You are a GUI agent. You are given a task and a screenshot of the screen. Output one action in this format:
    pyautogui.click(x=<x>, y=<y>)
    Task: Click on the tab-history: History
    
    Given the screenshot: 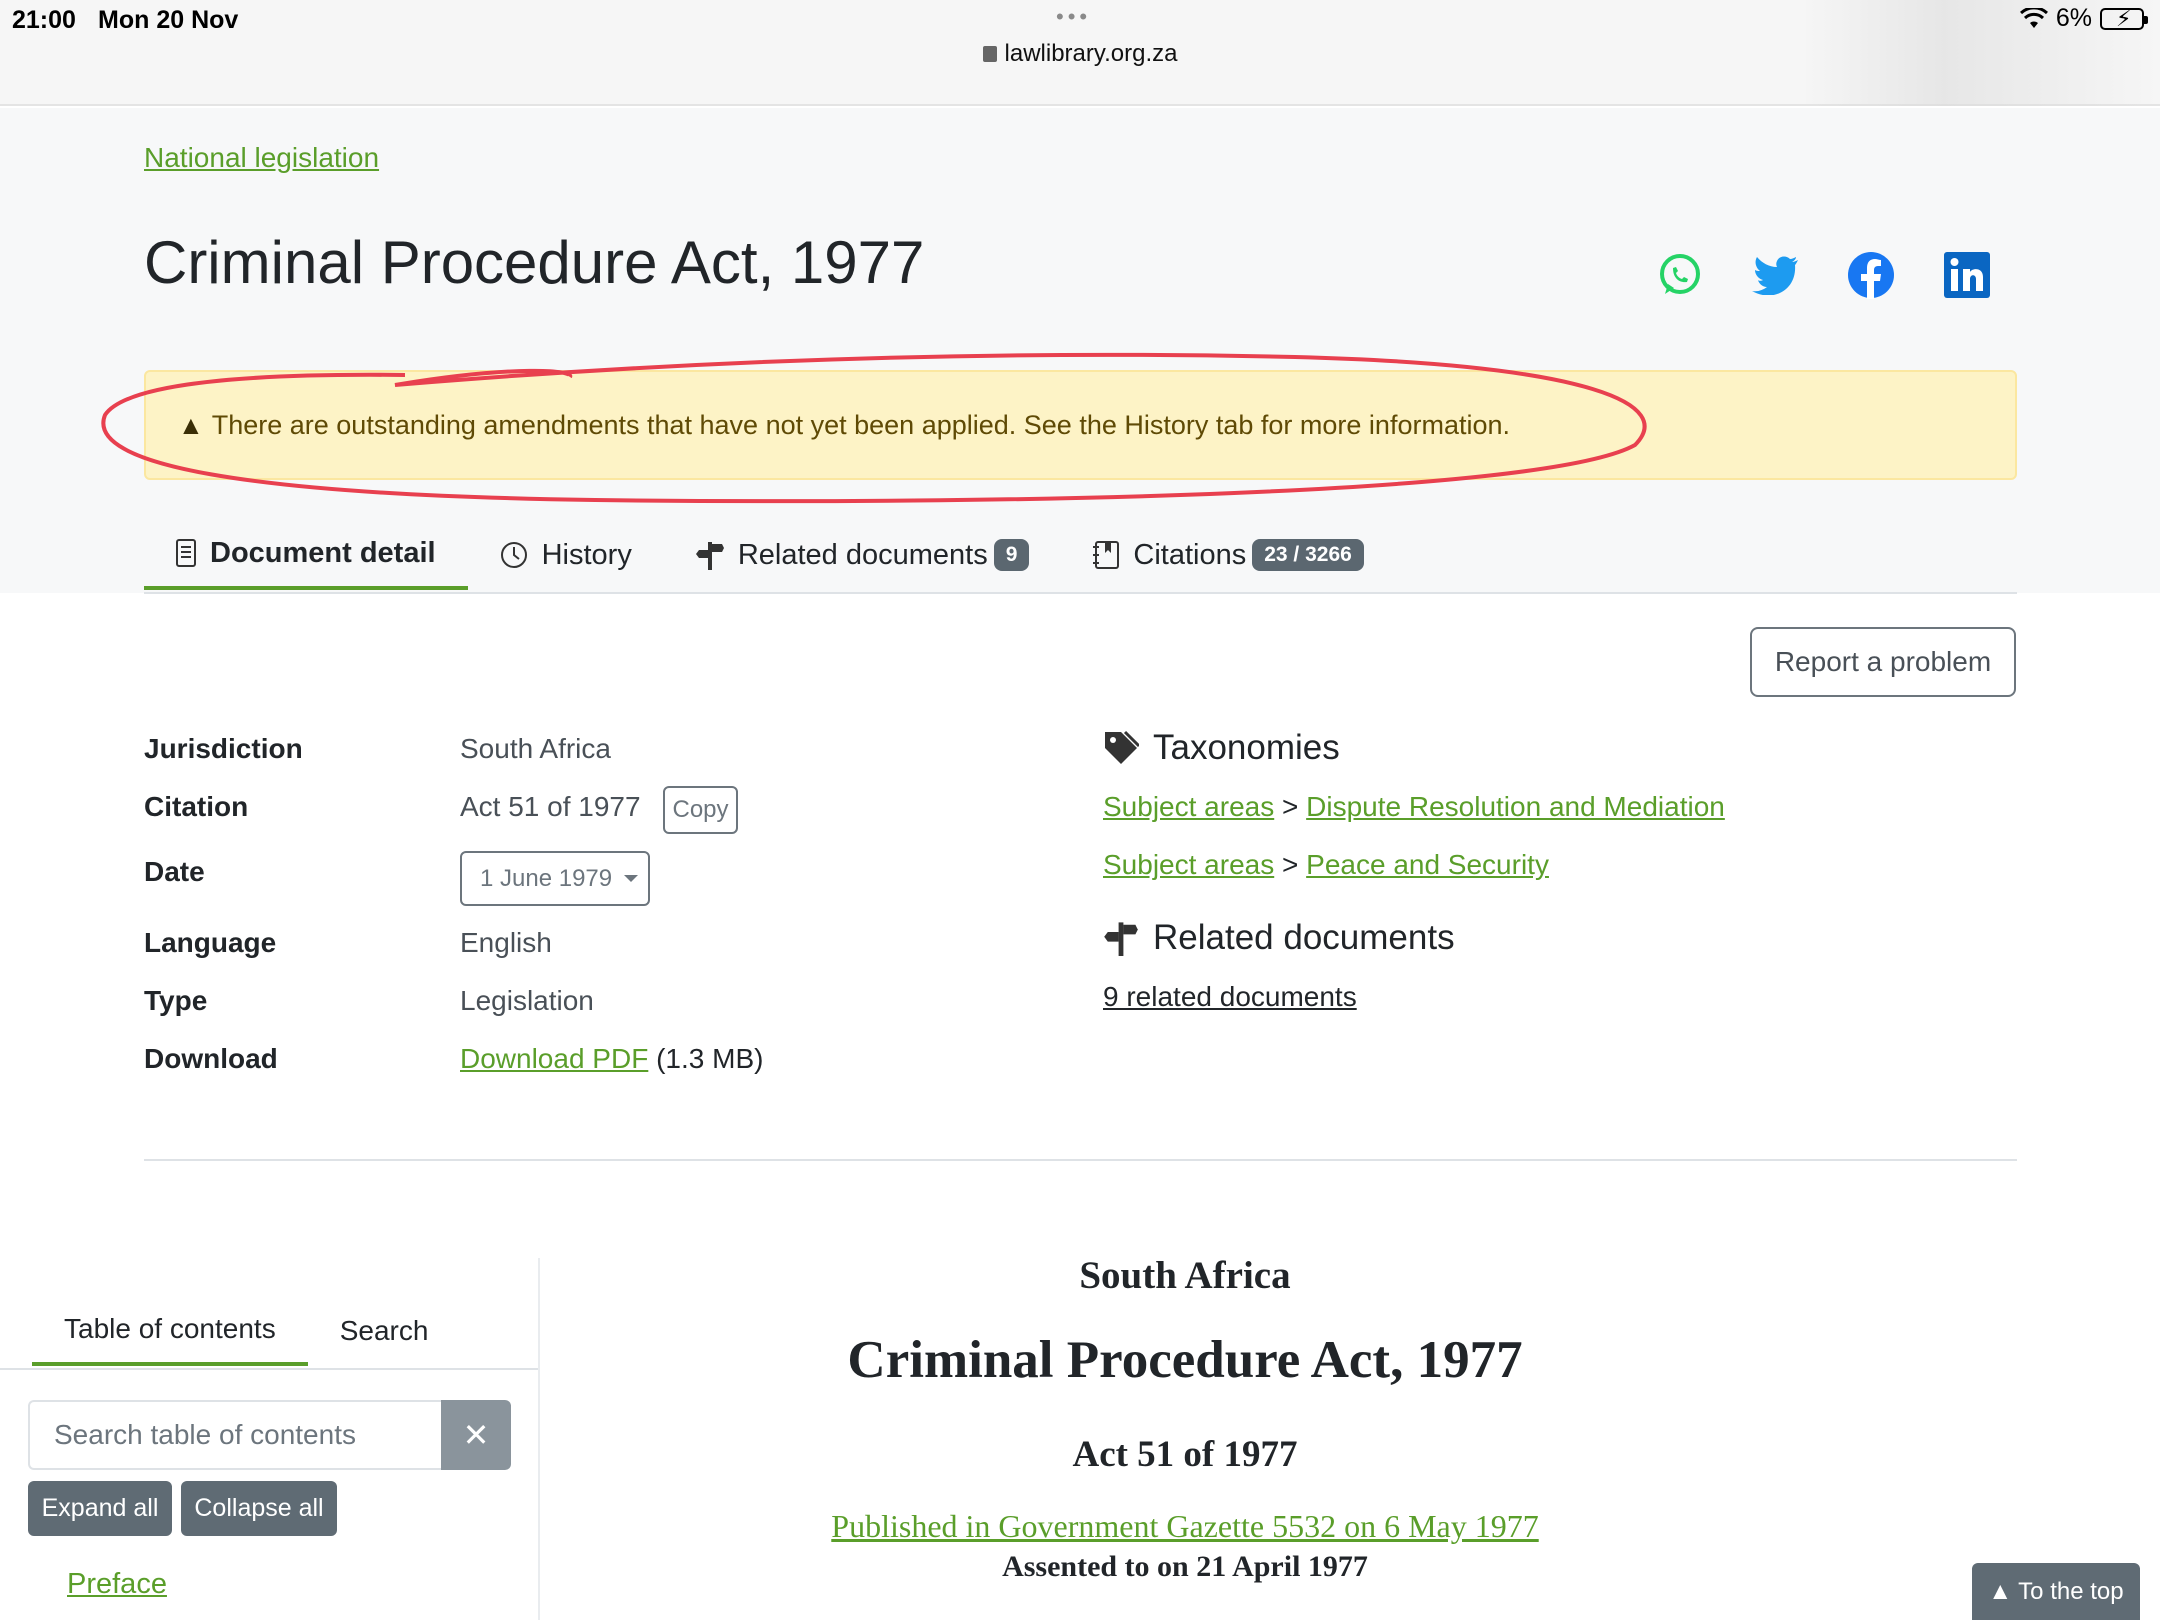 What is the action you would take?
    pyautogui.click(x=566, y=555)
    